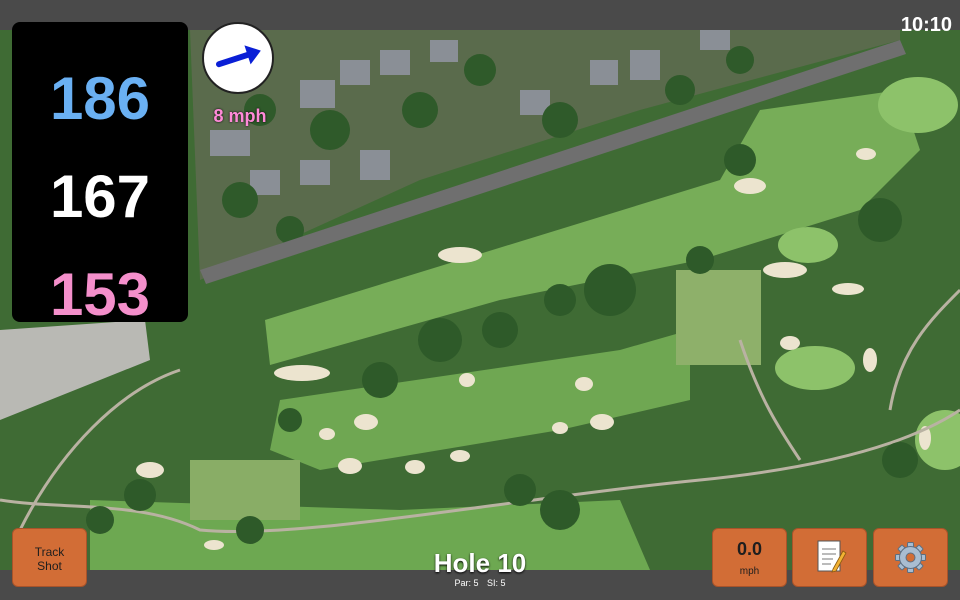  I want to click on tee-area, so click(245, 490).